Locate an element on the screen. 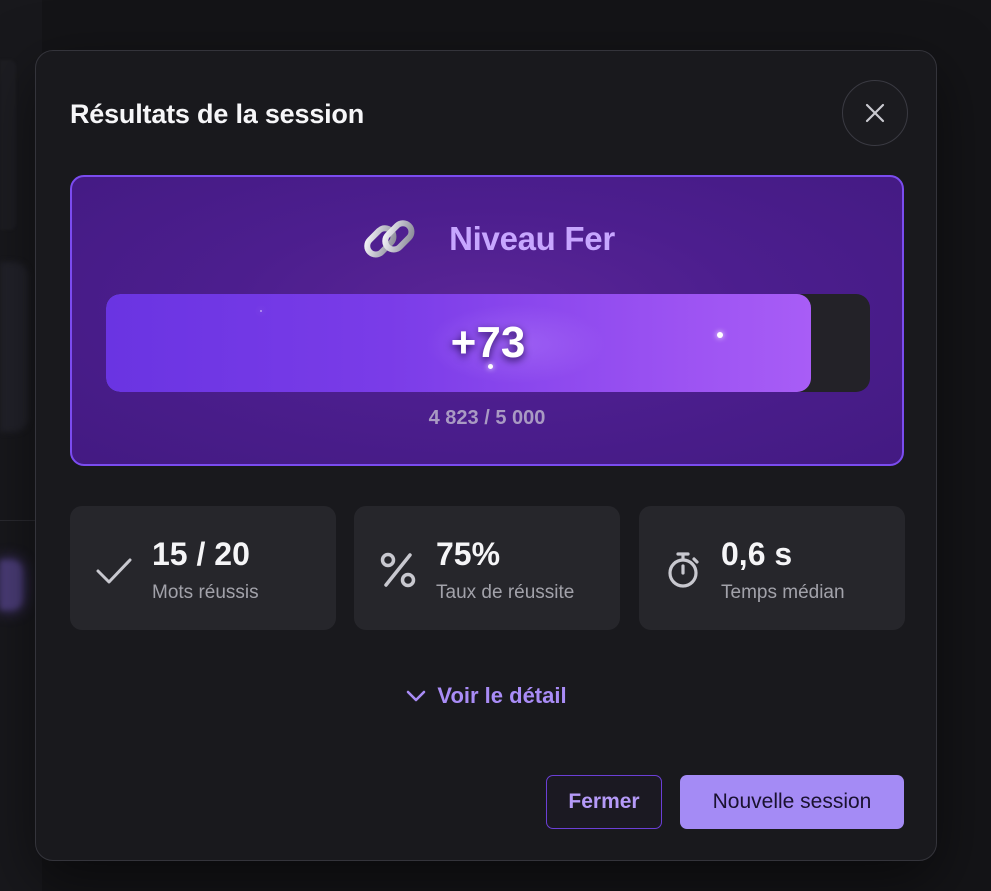 Image resolution: width=991 pixels, height=891 pixels. stat-value: 15 / 20 is located at coordinates (201, 554).